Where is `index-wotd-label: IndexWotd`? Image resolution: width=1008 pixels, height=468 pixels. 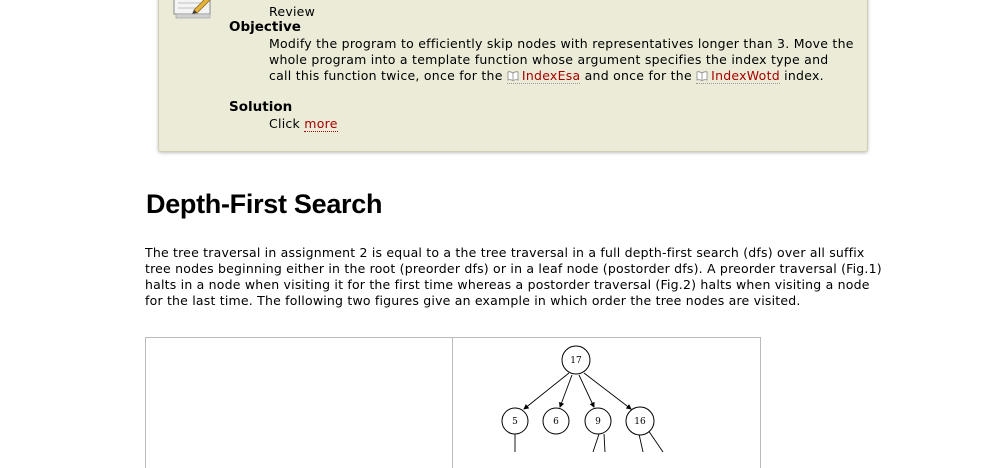
index-wotd-label: IndexWotd is located at coordinates (745, 75).